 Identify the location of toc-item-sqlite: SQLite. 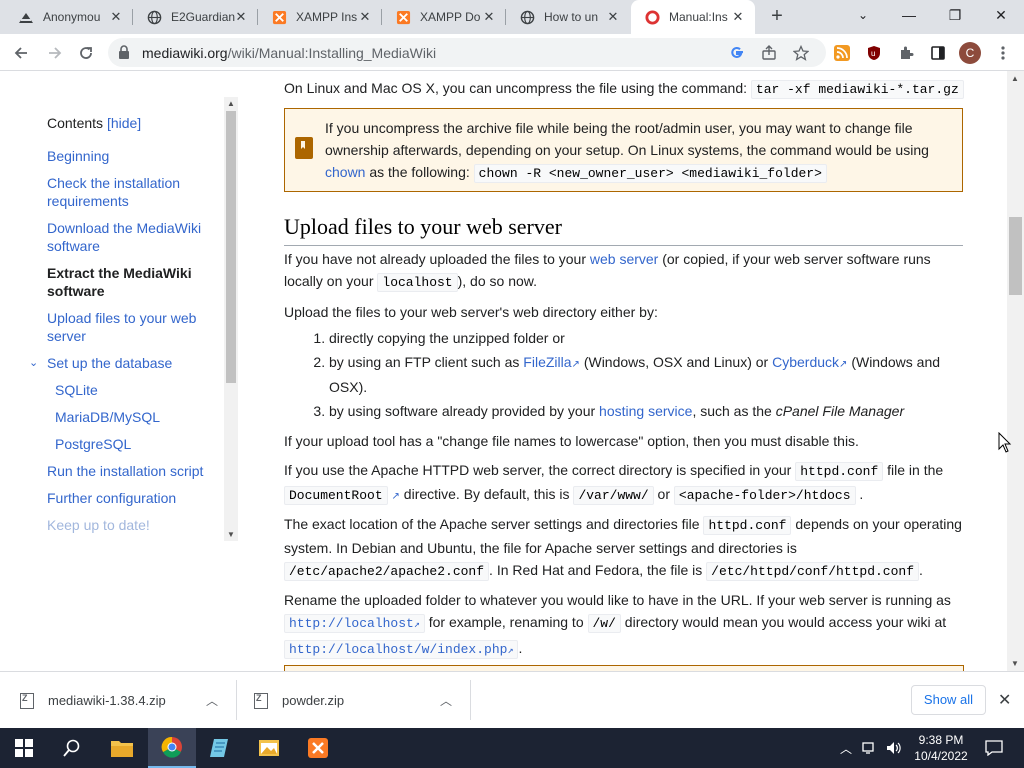
(132, 390).